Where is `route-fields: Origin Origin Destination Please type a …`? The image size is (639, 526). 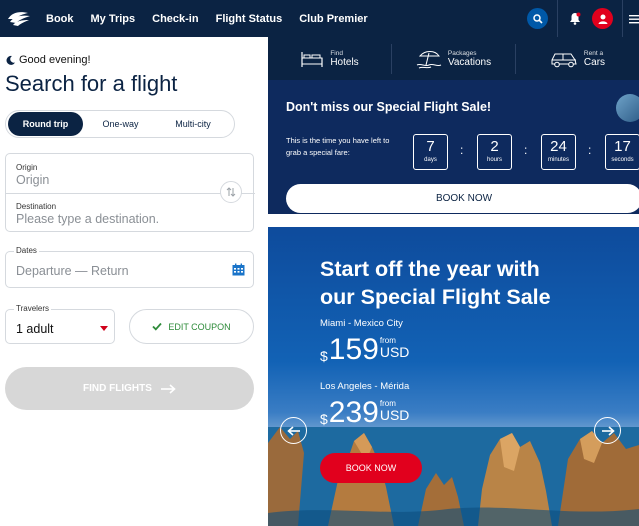
route-fields: Origin Origin Destination Please type a … is located at coordinates (130, 192).